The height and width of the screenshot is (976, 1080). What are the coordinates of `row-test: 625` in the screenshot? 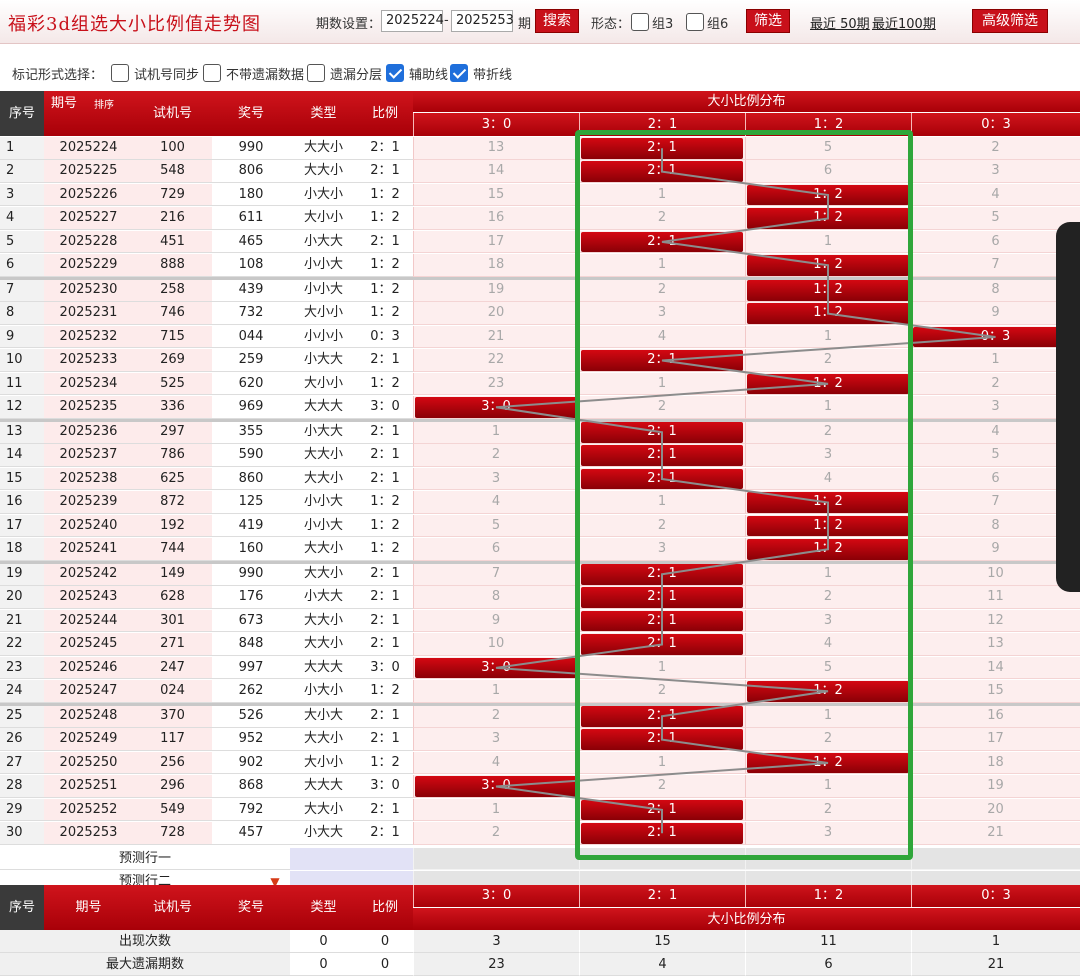 It's located at (172, 479).